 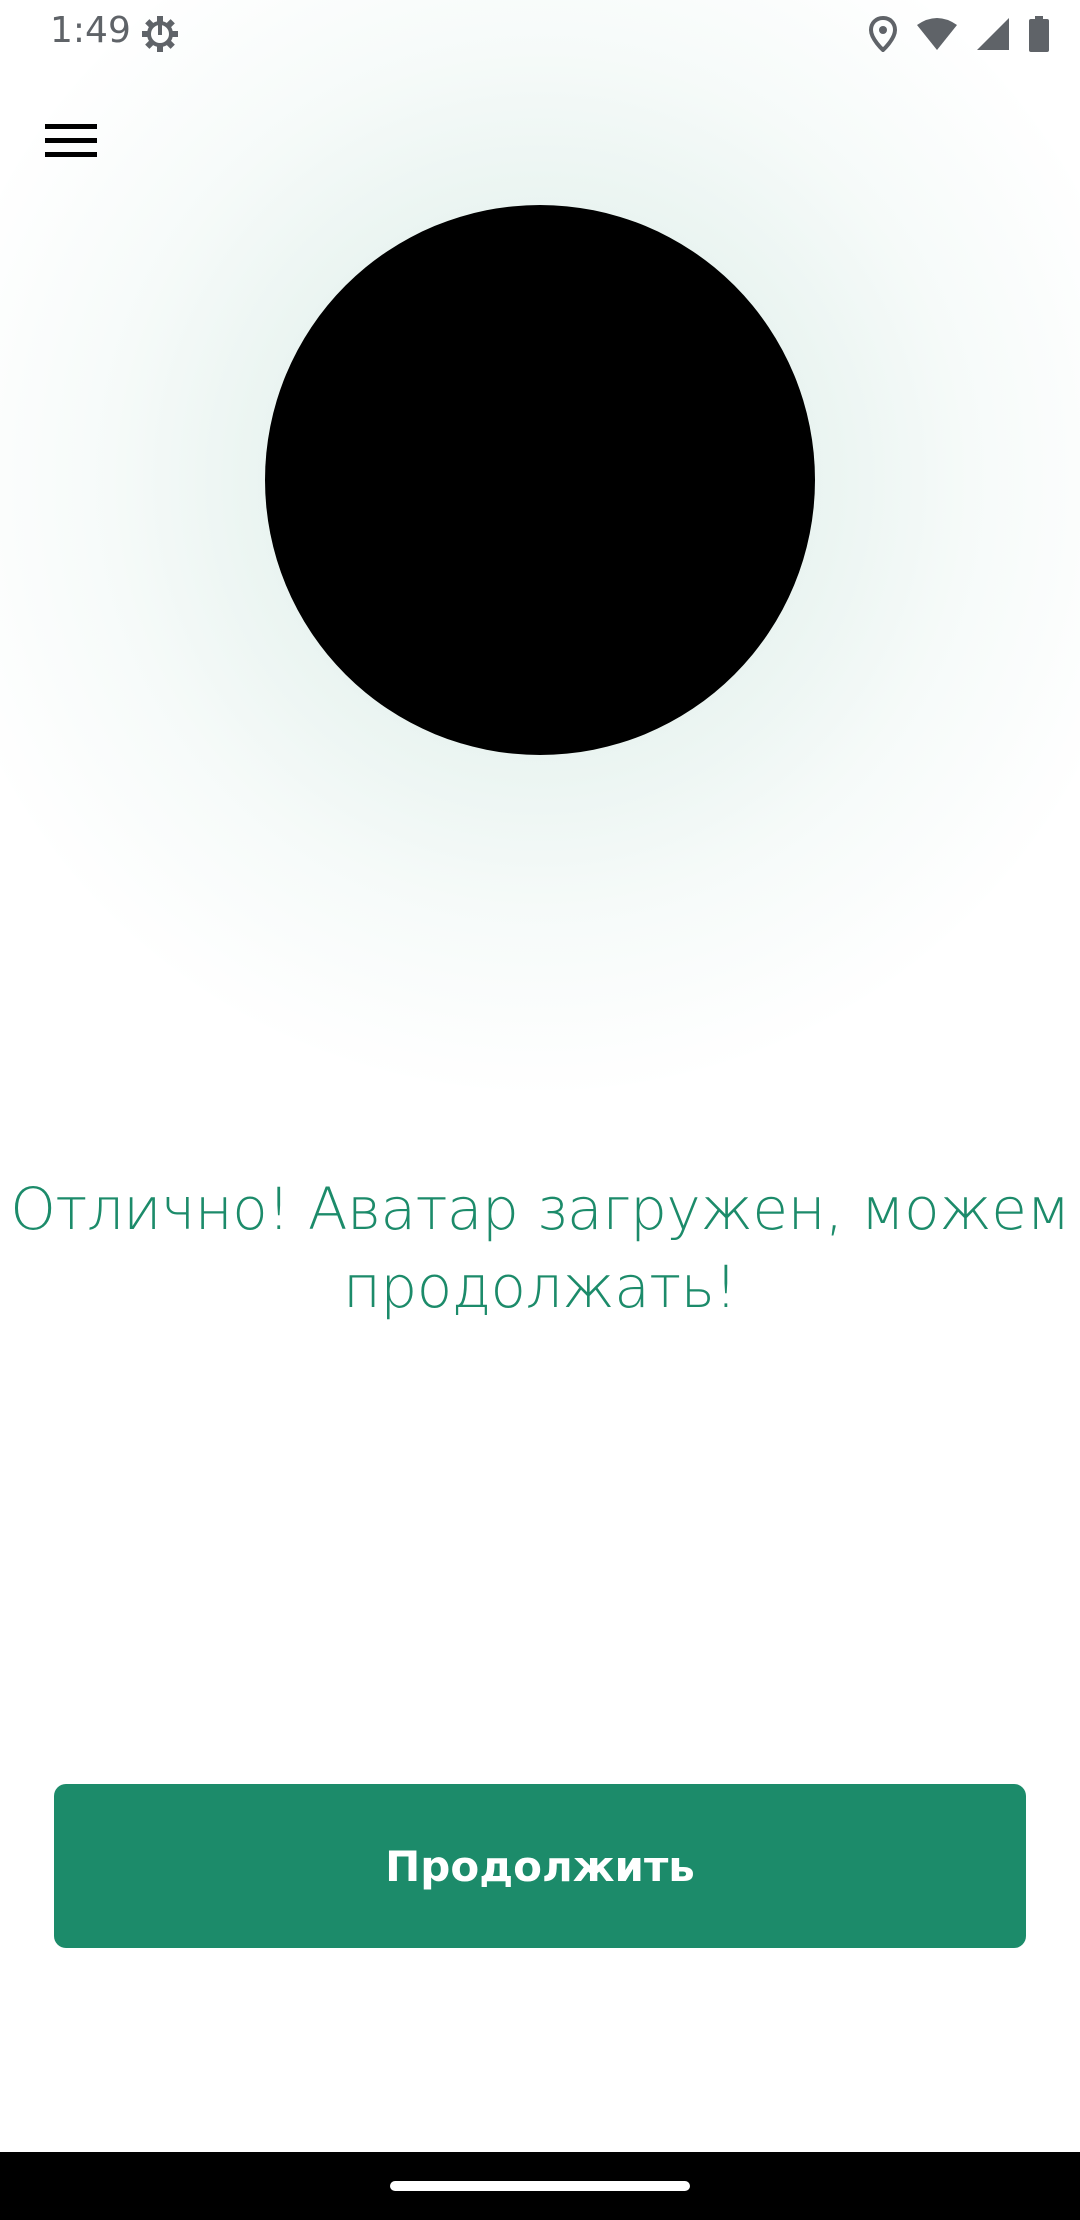 I want to click on location-icon, so click(x=883, y=34).